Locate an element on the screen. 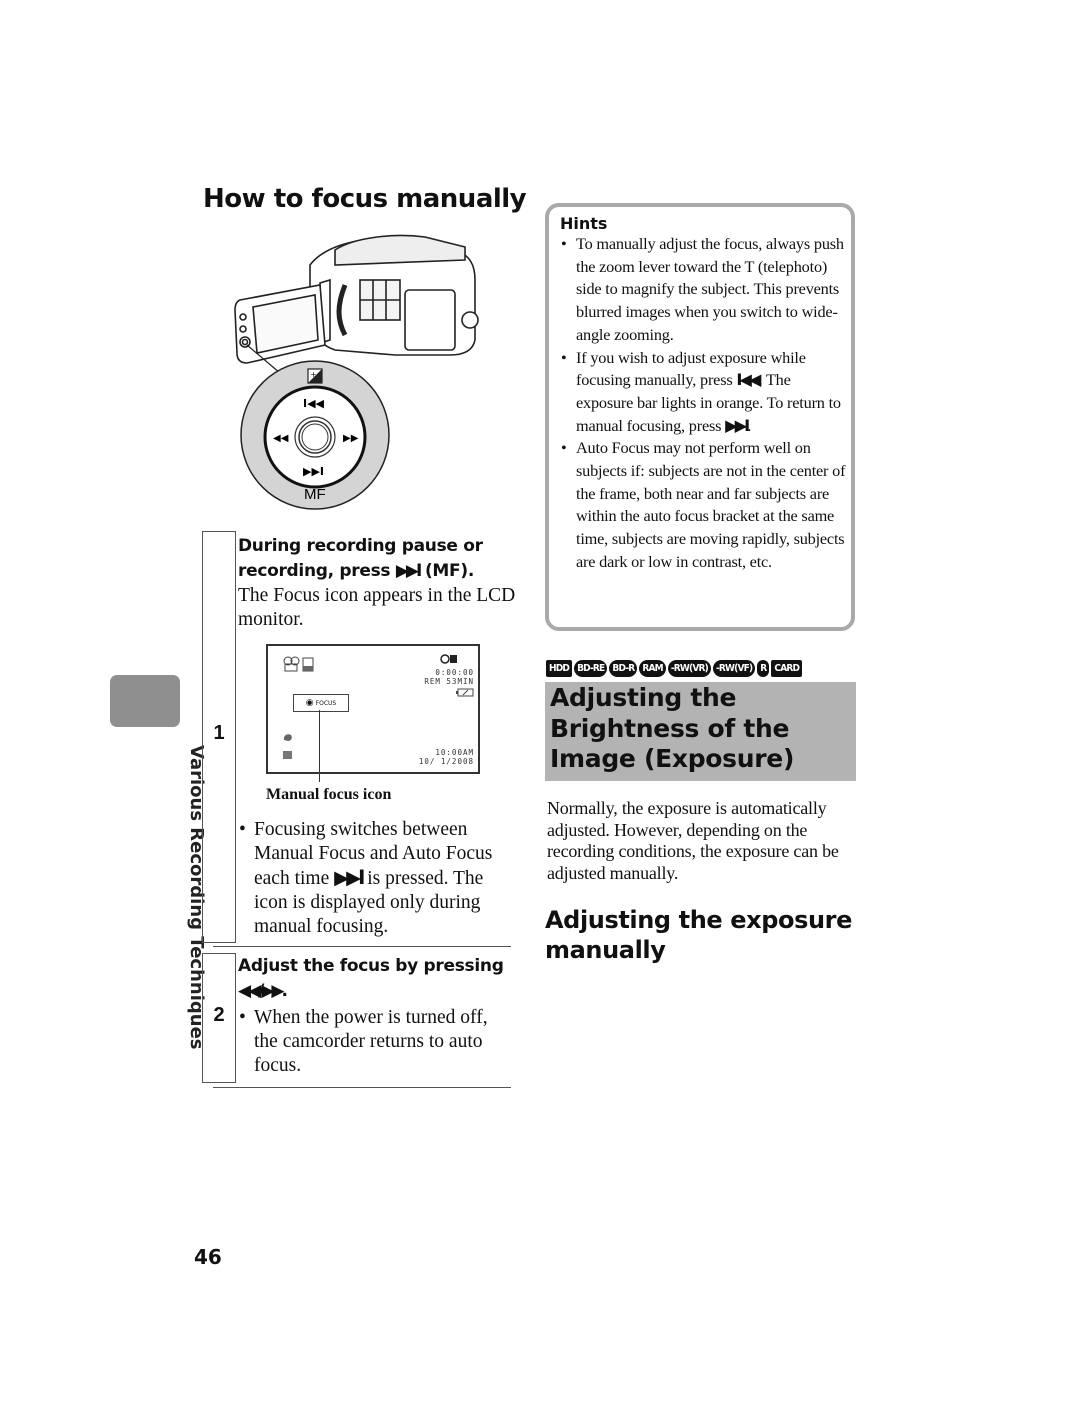 The image size is (1080, 1427). page-number: 46 is located at coordinates (208, 1257).